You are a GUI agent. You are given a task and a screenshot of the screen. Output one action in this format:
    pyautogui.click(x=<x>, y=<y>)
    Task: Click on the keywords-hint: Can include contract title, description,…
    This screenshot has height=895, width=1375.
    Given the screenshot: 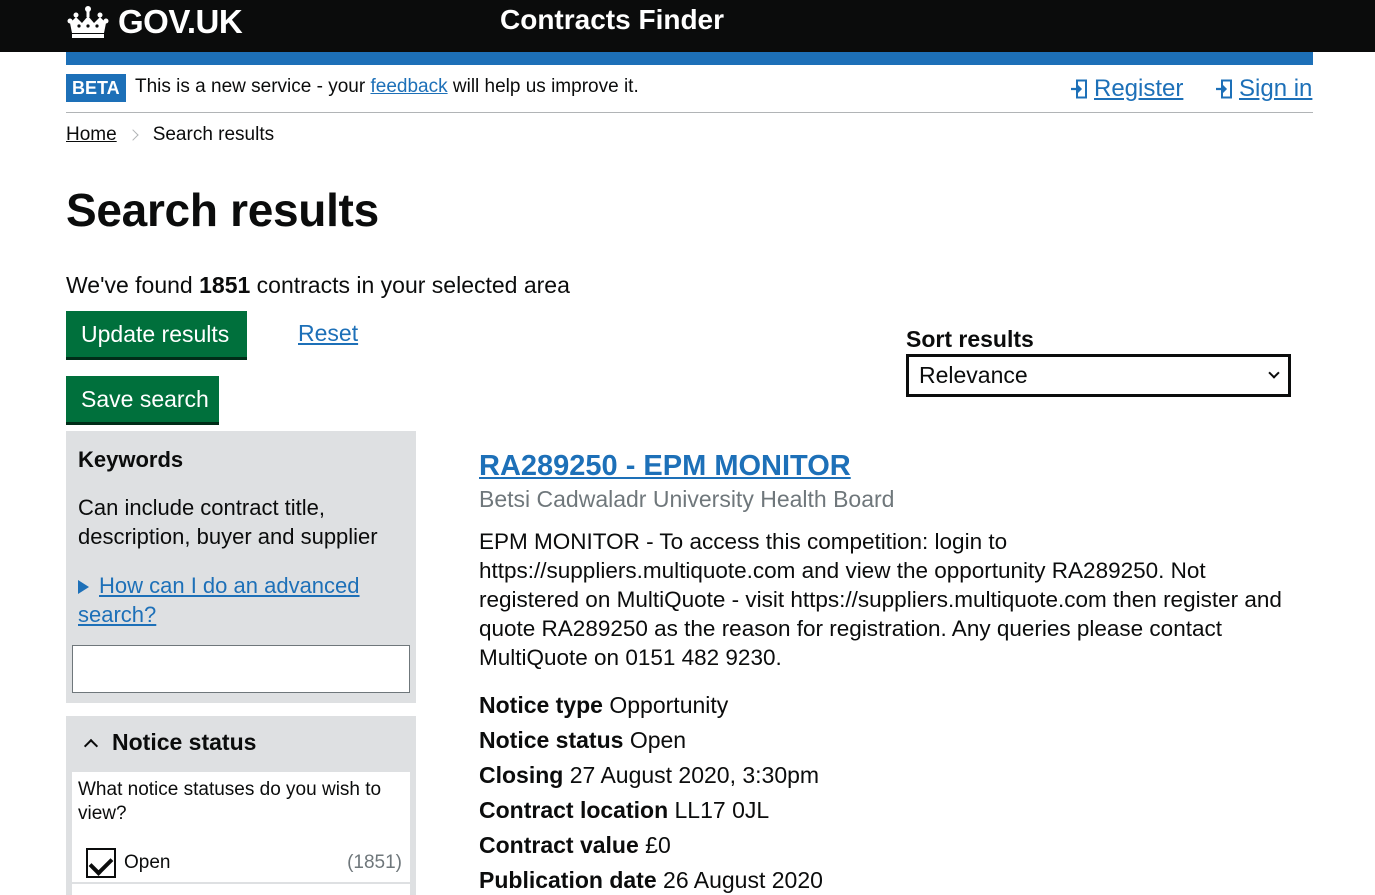 What is the action you would take?
    pyautogui.click(x=228, y=522)
    